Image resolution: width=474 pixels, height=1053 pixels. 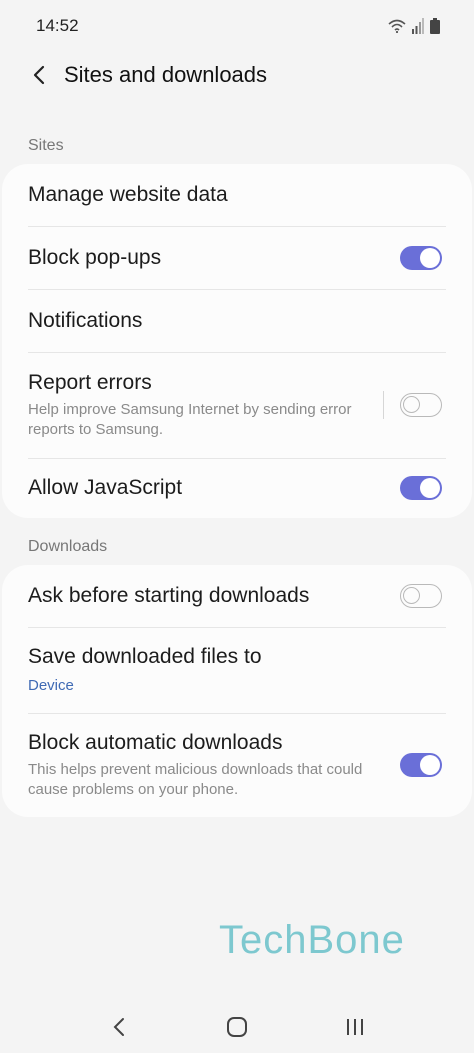 I want to click on section-label-sites: Sites, so click(x=46, y=145).